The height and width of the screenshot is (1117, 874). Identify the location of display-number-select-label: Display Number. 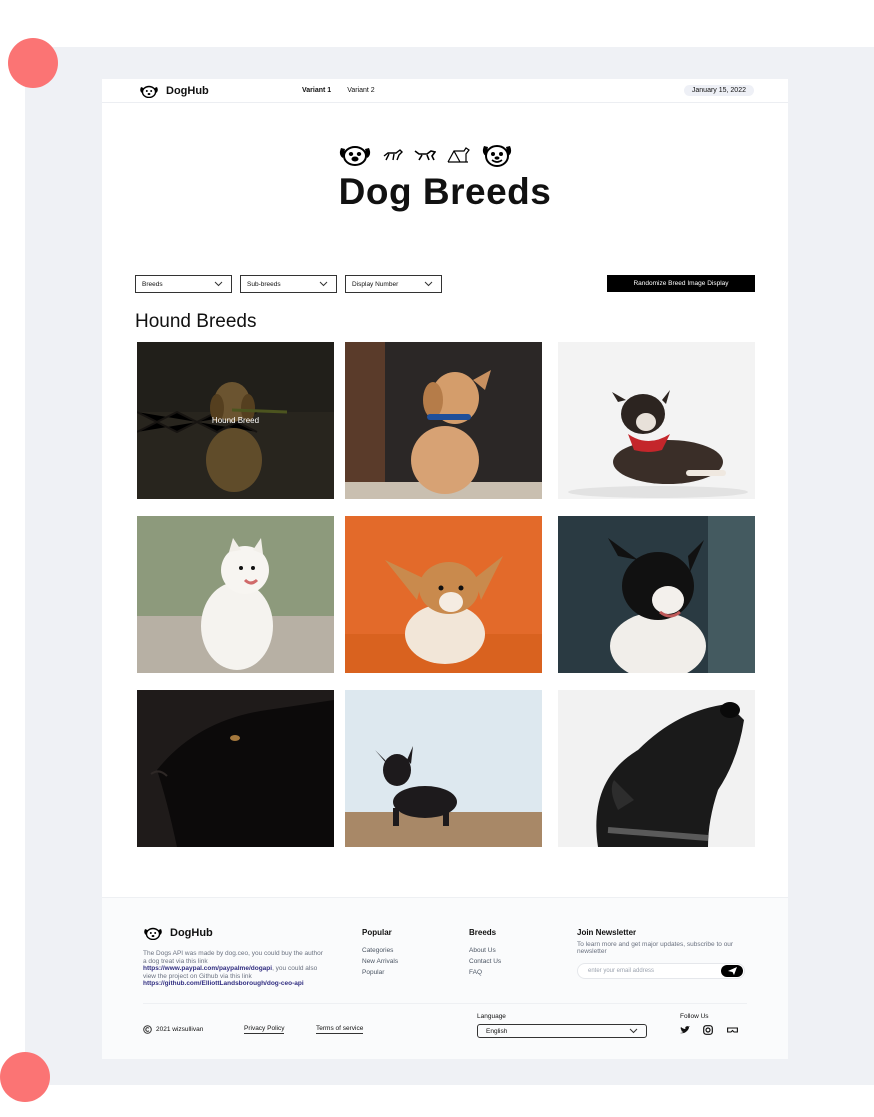
(375, 284).